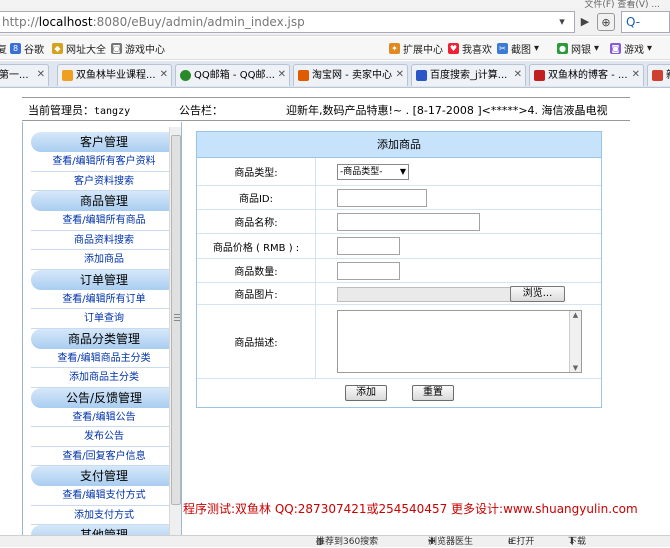 The width and height of the screenshot is (670, 548). What do you see at coordinates (22, 48) in the screenshot?
I see `favorite-item-google: 复 8 谷歌` at bounding box center [22, 48].